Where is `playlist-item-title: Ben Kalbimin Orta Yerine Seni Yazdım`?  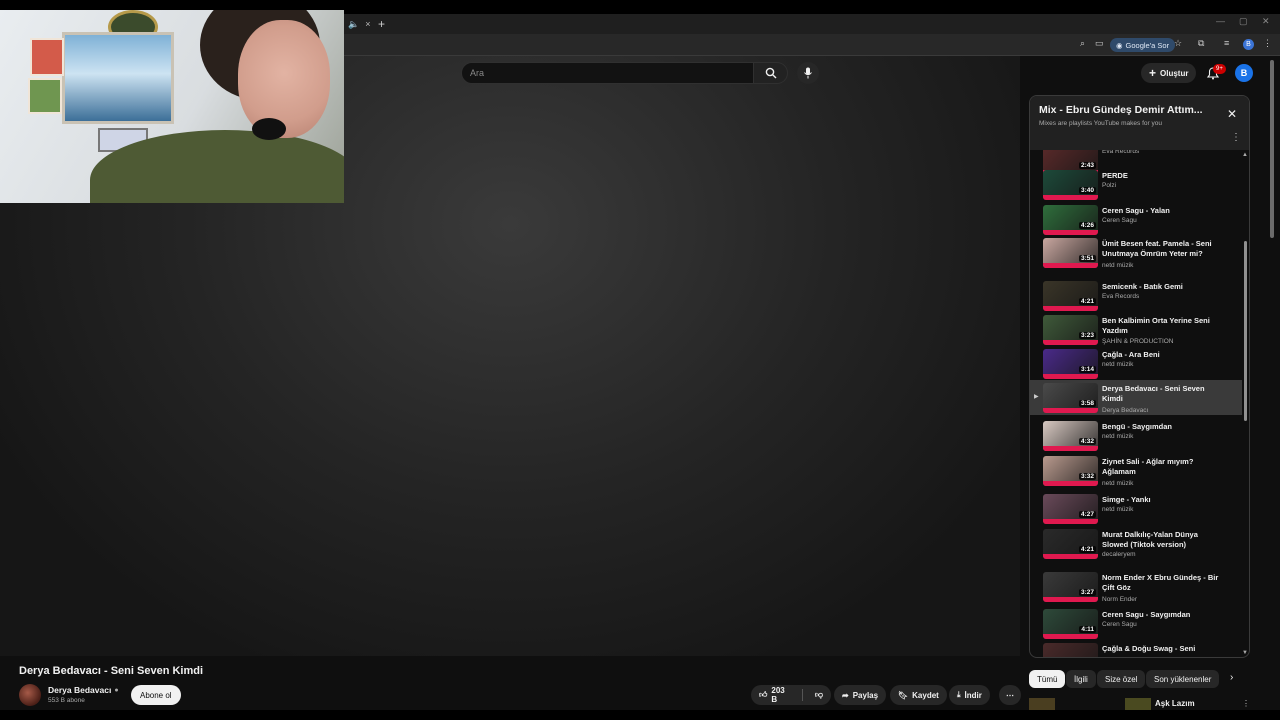
playlist-item-title: Ben Kalbimin Orta Yerine Seni Yazdım is located at coordinates (1156, 325).